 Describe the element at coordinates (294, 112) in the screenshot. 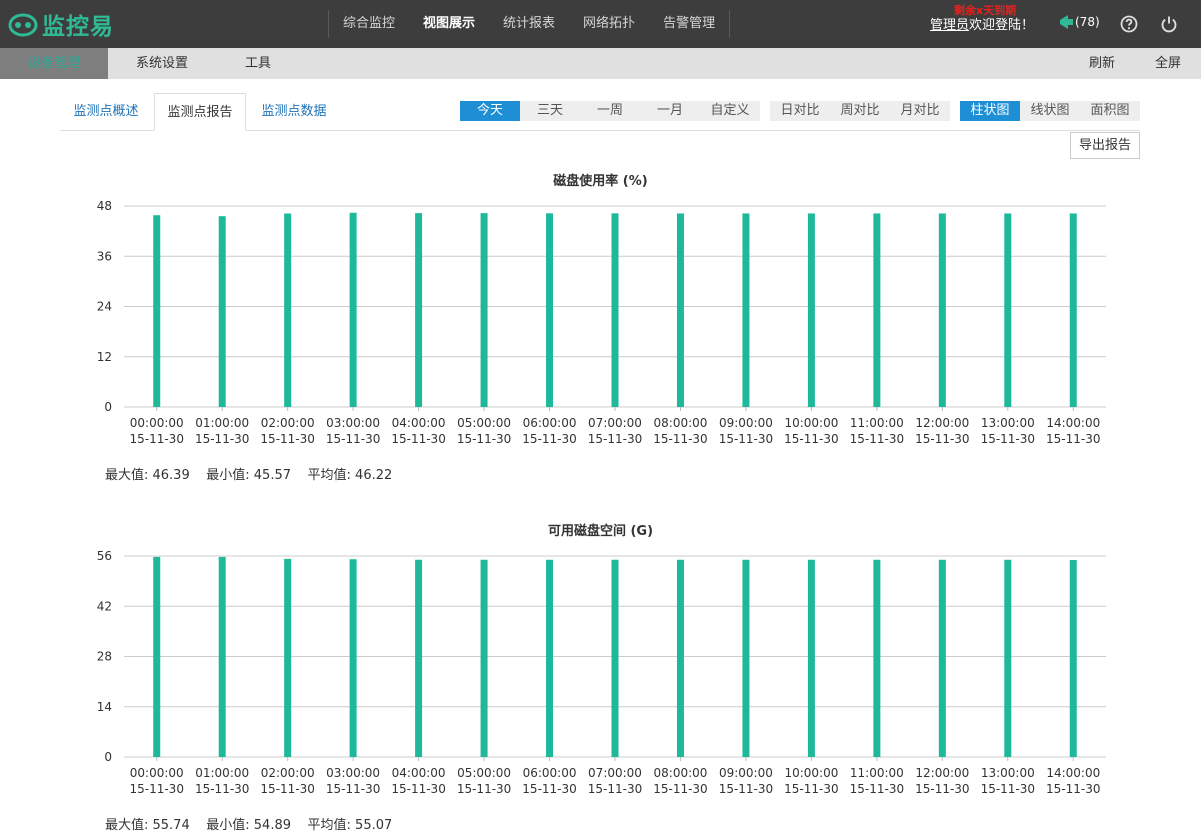

I see `tab-data: 监测点数据` at that location.